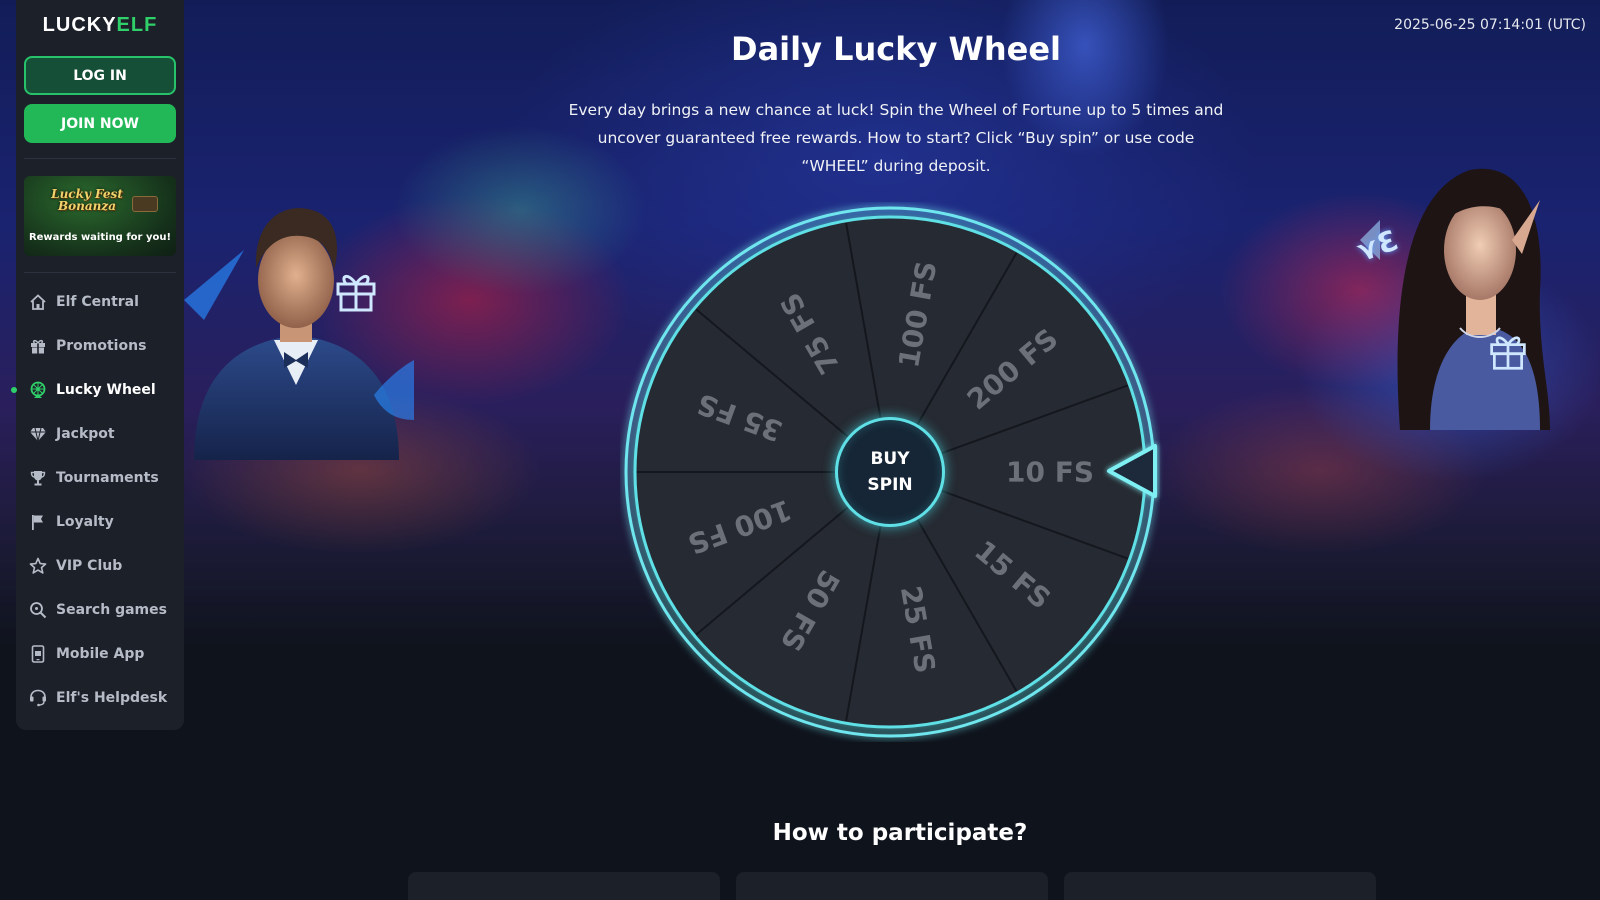  What do you see at coordinates (85, 522) in the screenshot?
I see `sidebar-item-label: Loyalty` at bounding box center [85, 522].